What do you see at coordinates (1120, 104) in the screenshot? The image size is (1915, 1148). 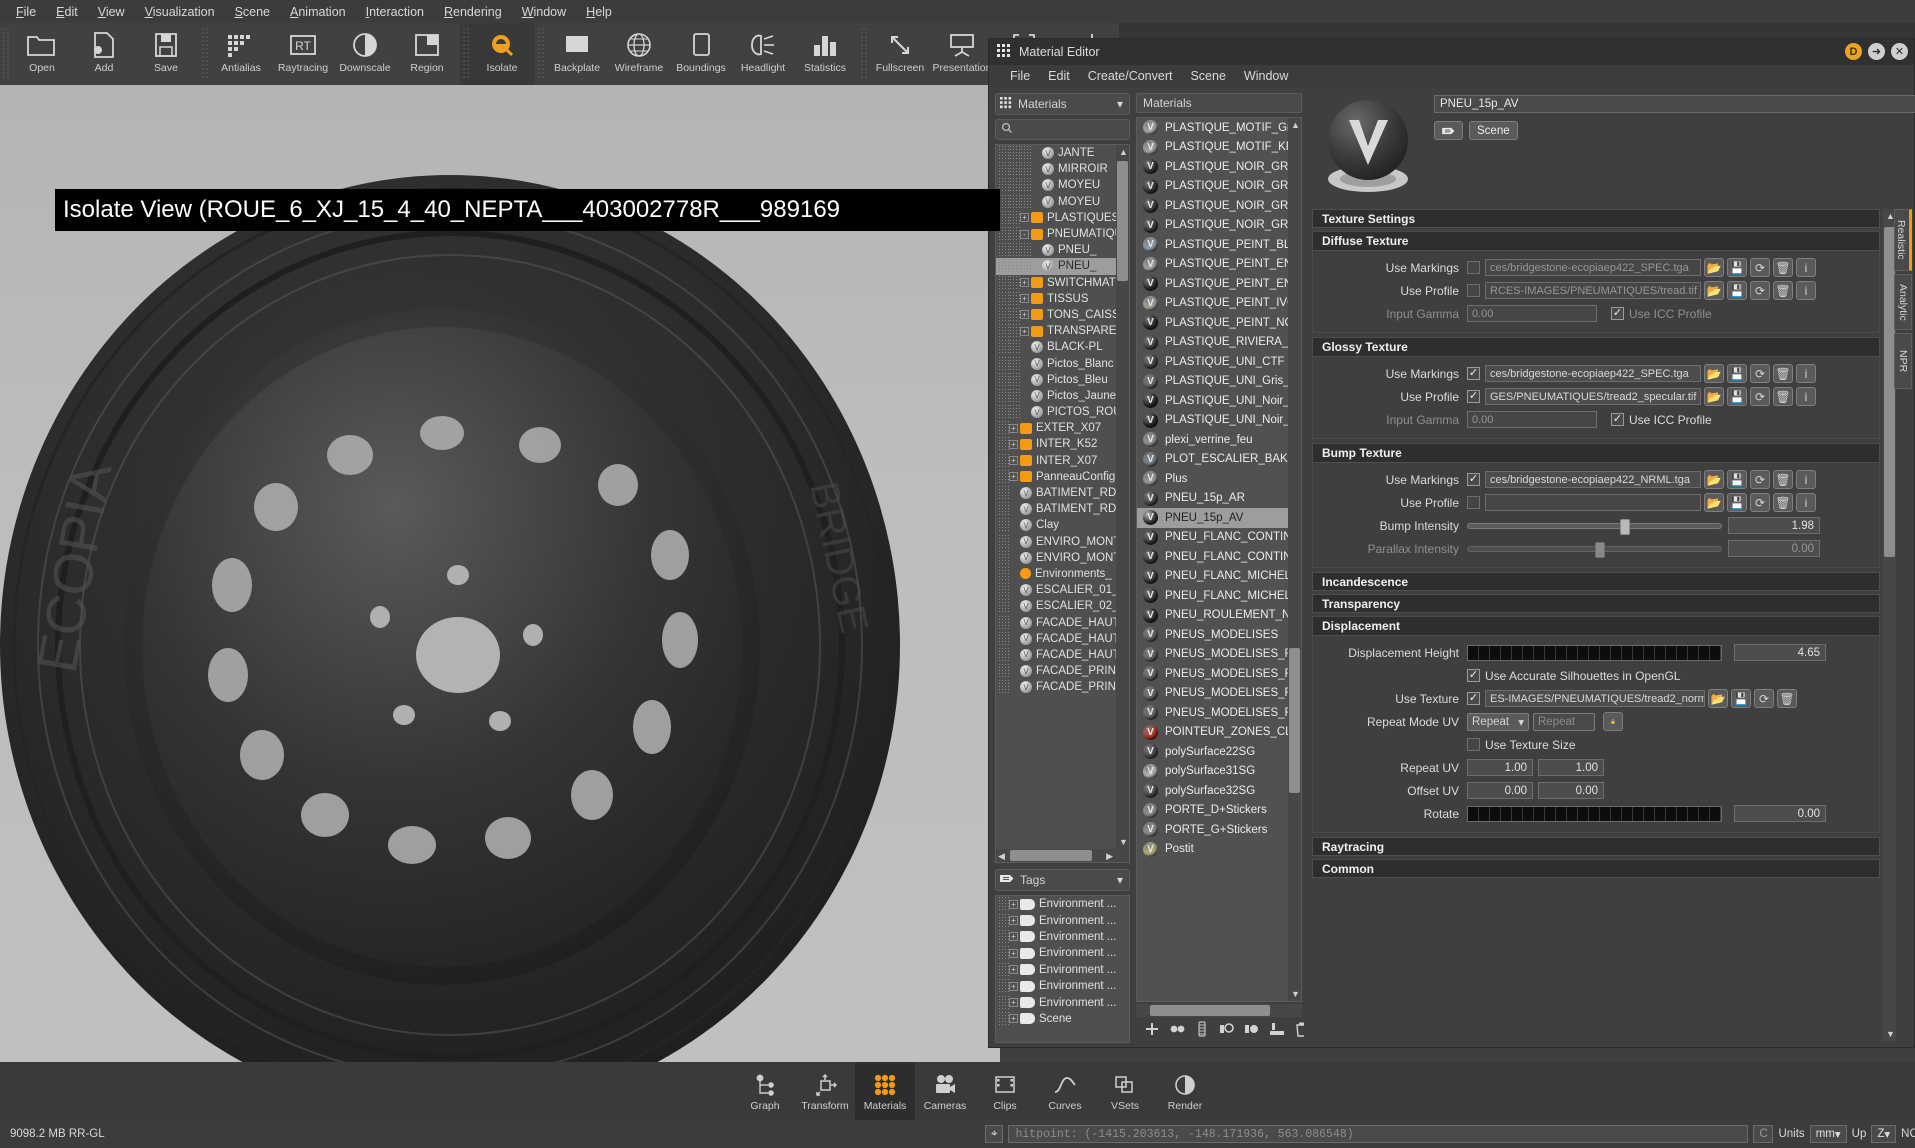 I see `chevron-down-icon: ▾` at bounding box center [1120, 104].